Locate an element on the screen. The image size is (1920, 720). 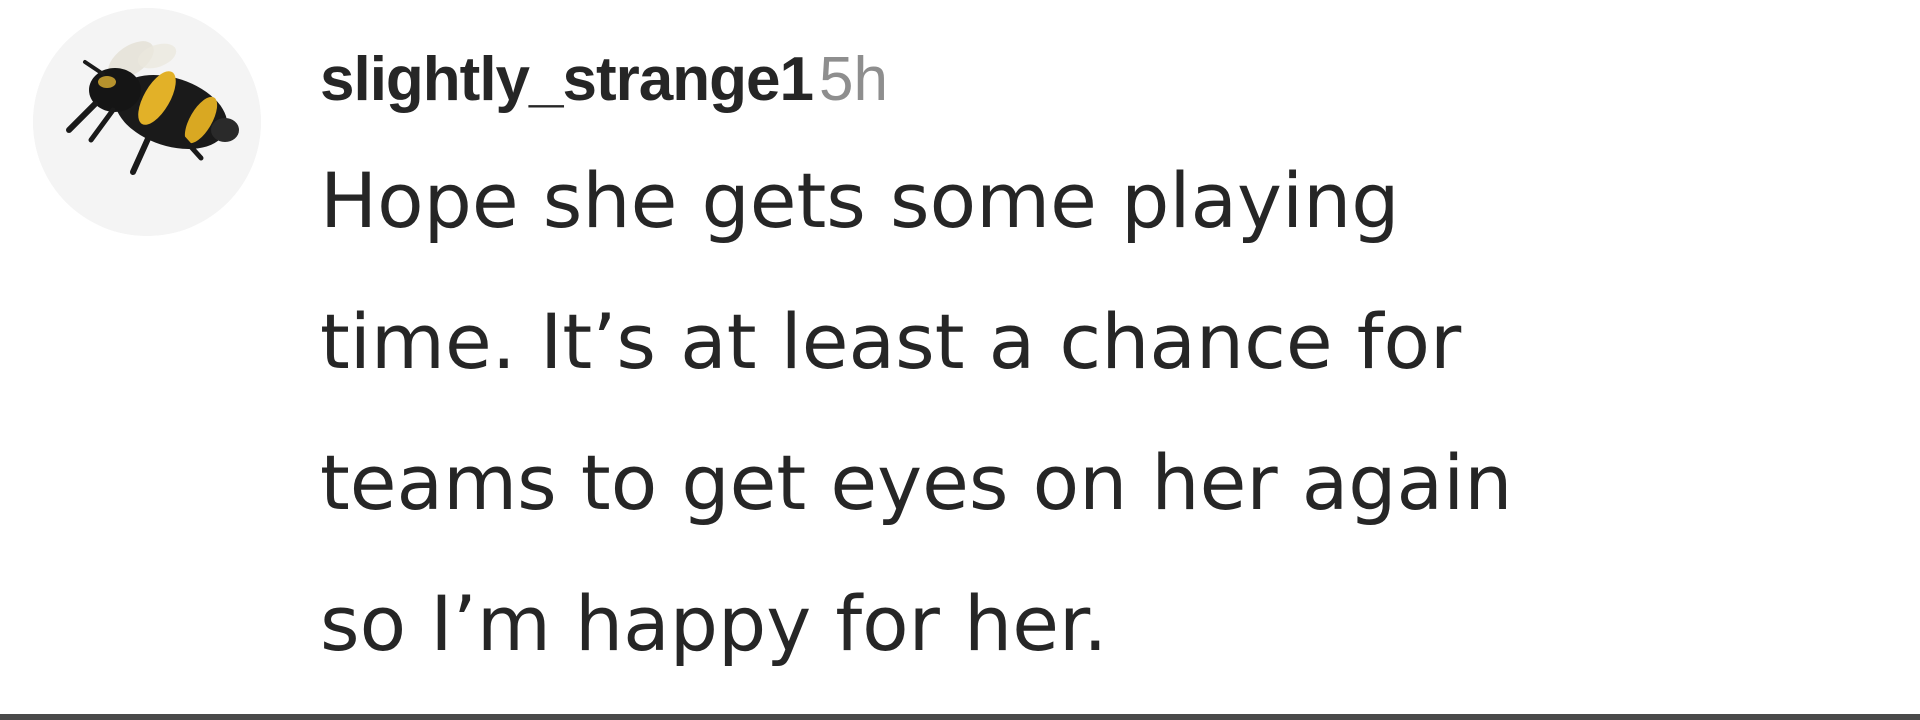
comment-meta: slightly_strange15h is located at coordinates (1110, 80).